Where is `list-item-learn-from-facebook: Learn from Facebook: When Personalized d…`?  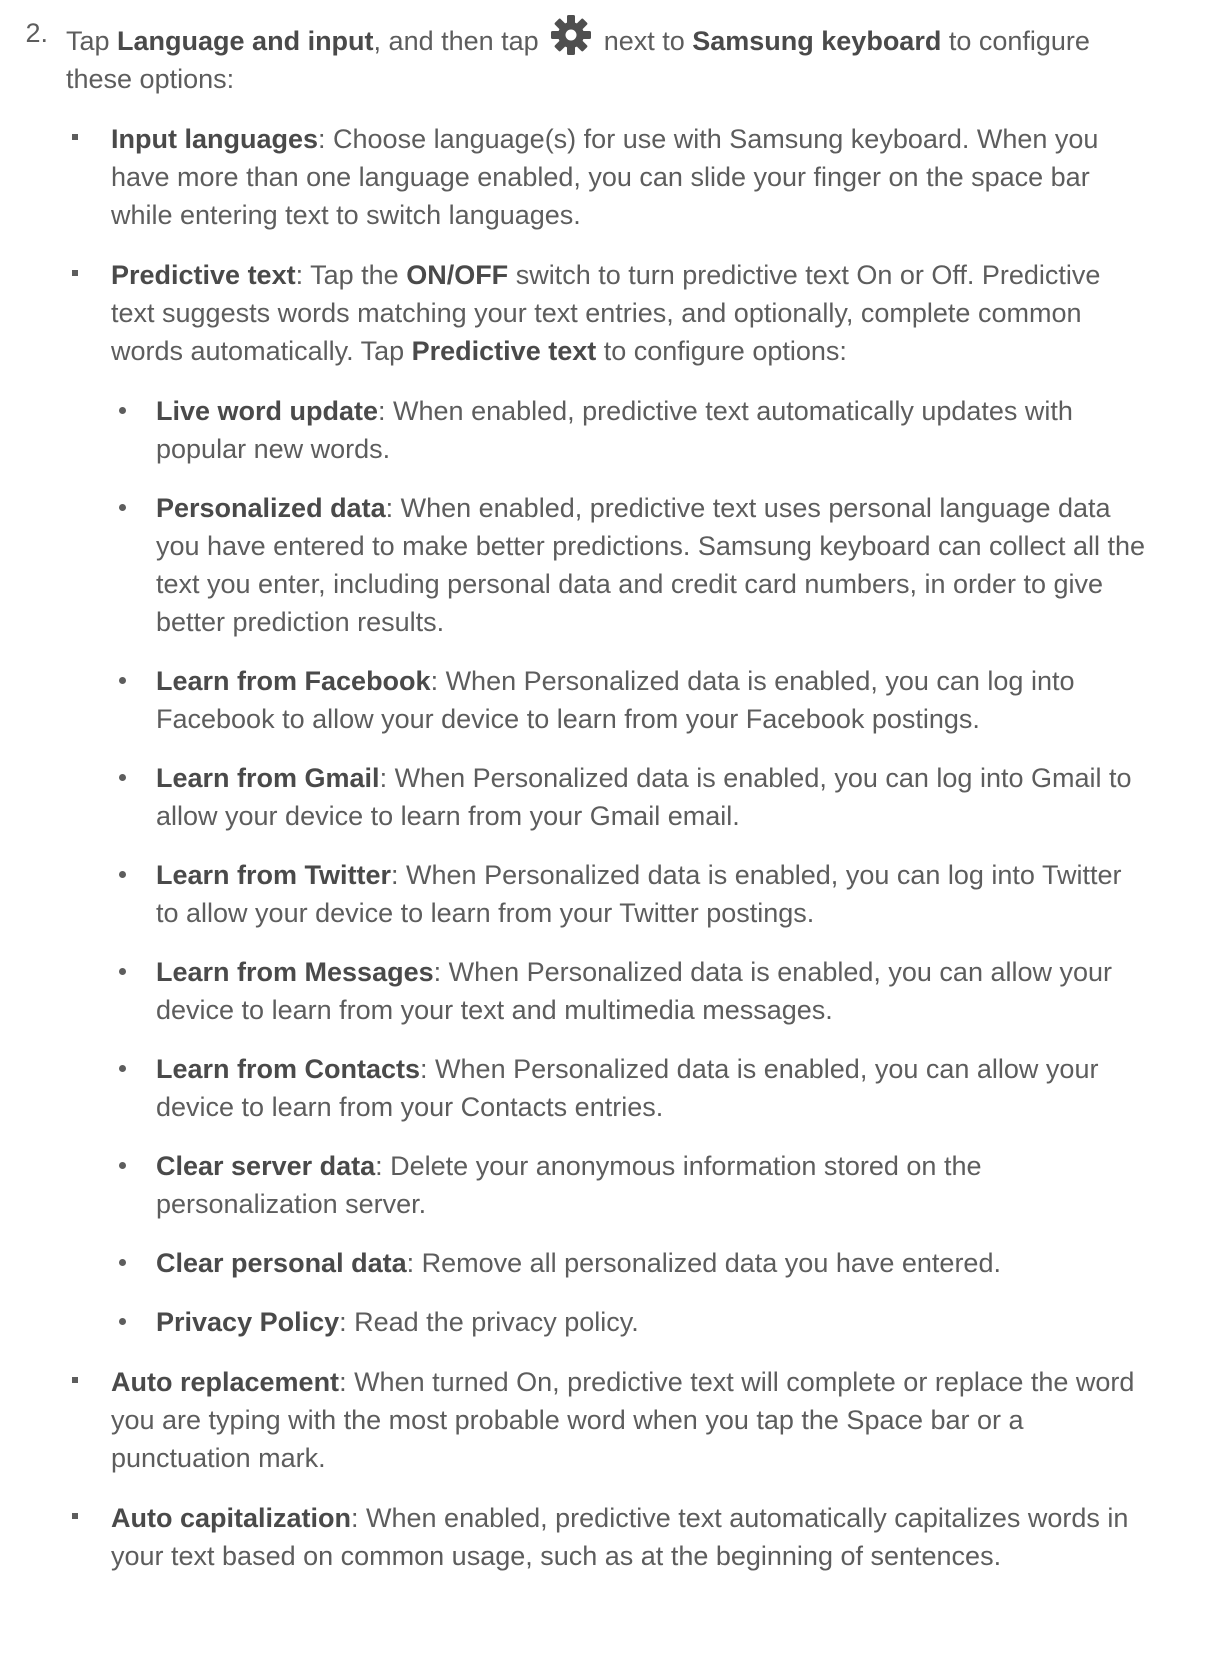
list-item-learn-from-facebook: Learn from Facebook: When Personalized d… is located at coordinates (628, 700).